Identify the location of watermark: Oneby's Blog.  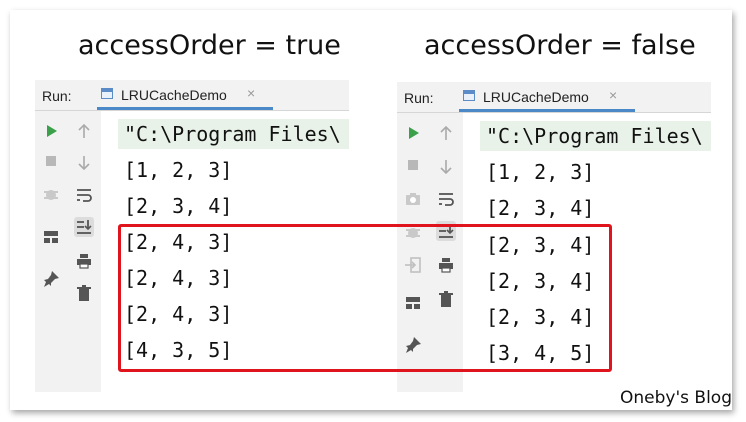
(676, 398).